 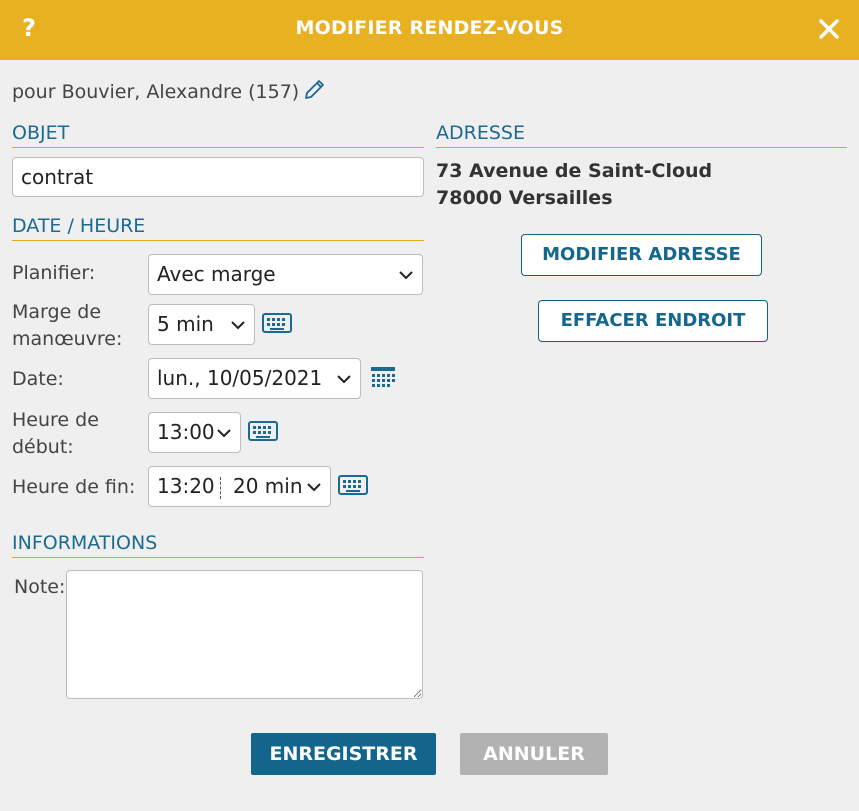 I want to click on dialog-titlebar: ? MODIFIER RENDEZ-VOUS, so click(x=429, y=30).